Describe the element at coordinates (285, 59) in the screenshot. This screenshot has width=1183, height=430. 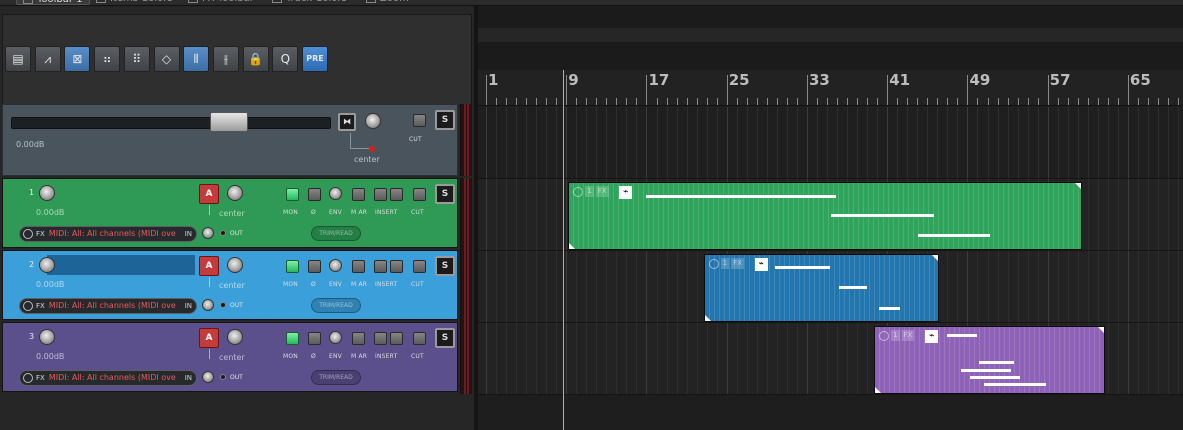
I see `quantize-icon: Q` at that location.